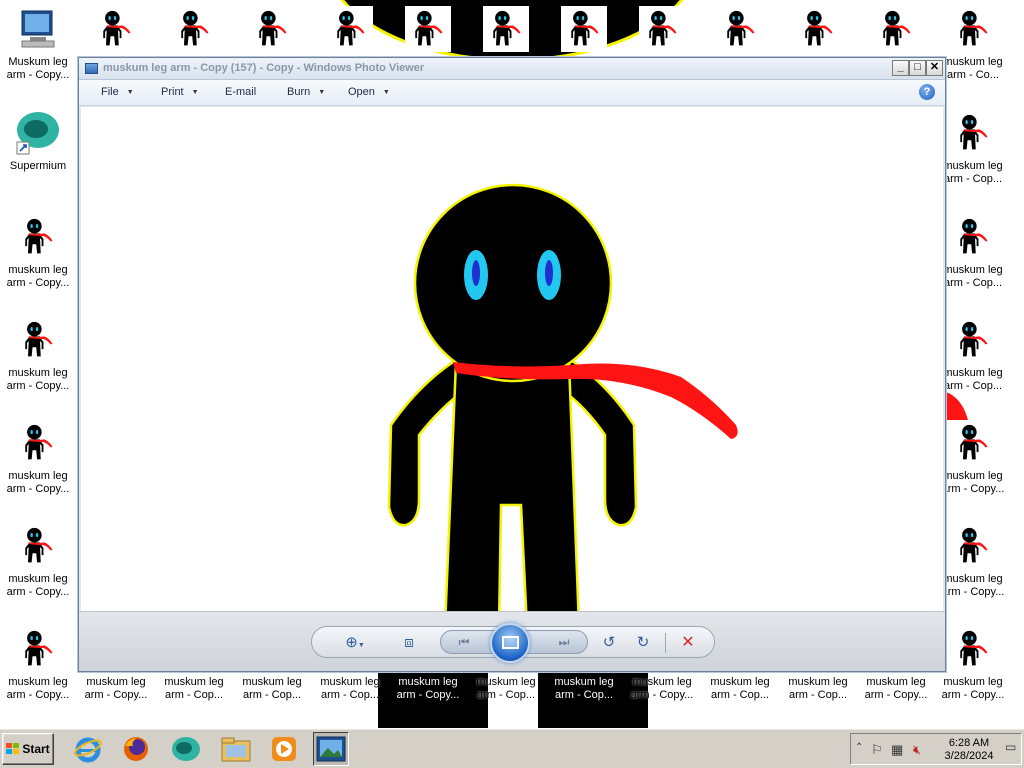  What do you see at coordinates (927, 92) in the screenshot?
I see `help-button: ?` at bounding box center [927, 92].